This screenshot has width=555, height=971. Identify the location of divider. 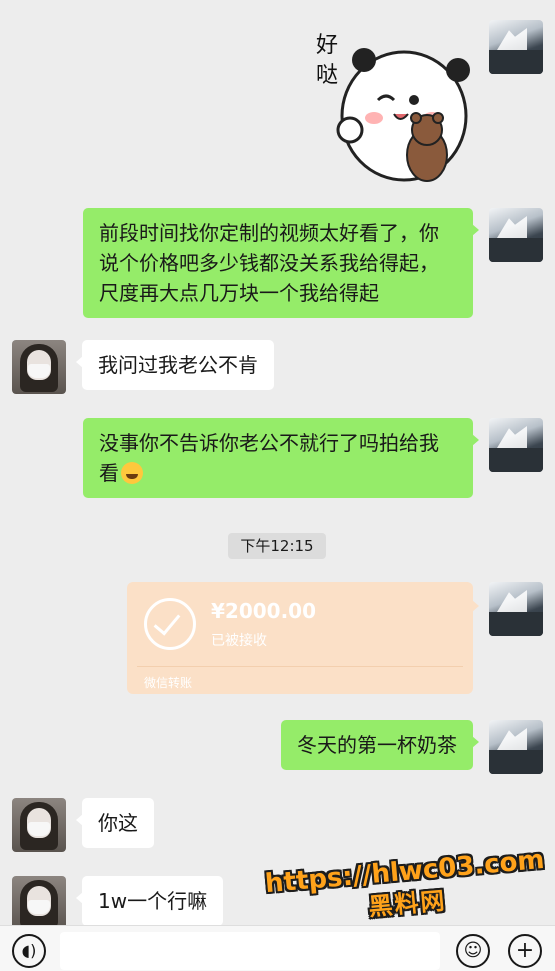
(300, 666).